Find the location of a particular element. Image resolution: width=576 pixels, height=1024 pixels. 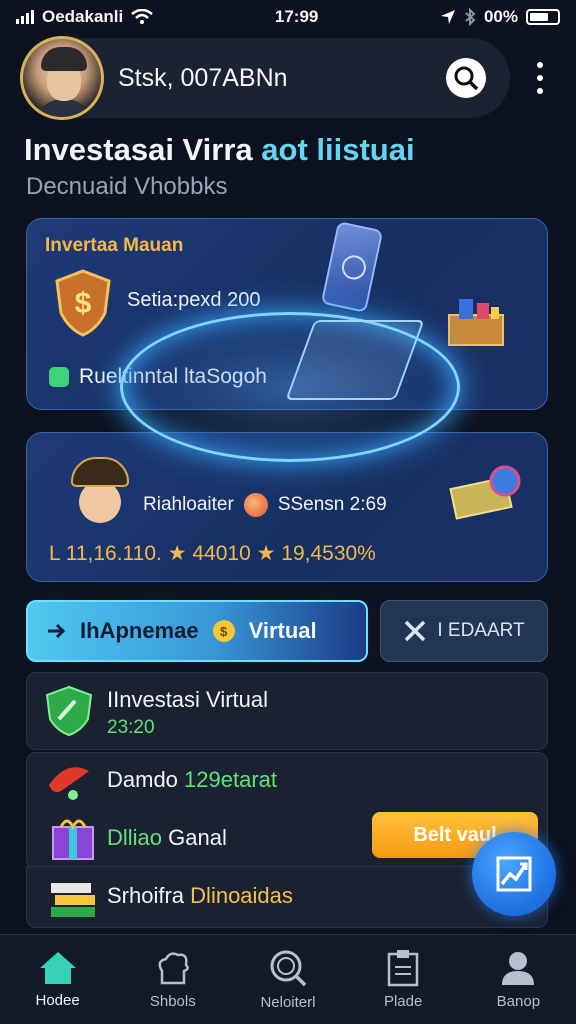

green-shield-icon is located at coordinates (69, 711).